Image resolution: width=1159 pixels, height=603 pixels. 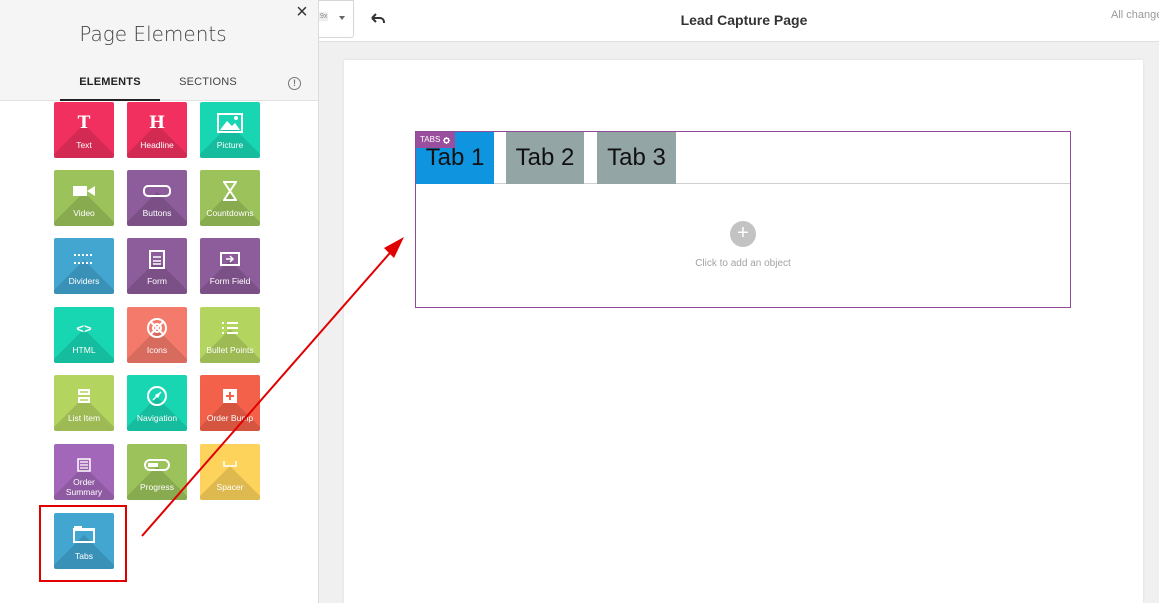 What do you see at coordinates (230, 213) in the screenshot?
I see `tile-label: Countdowns` at bounding box center [230, 213].